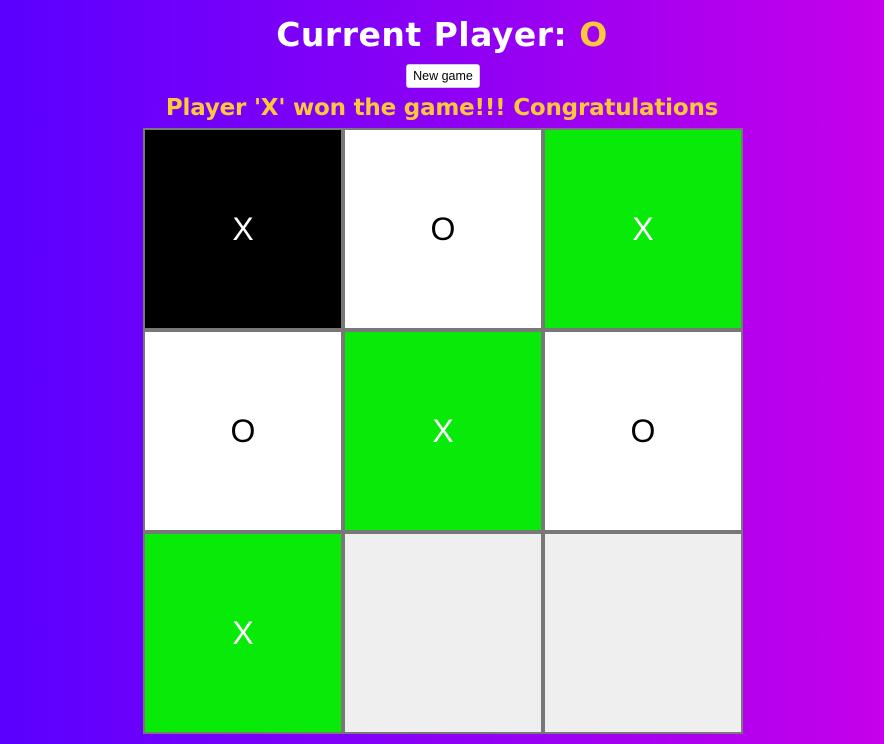 Image resolution: width=884 pixels, height=744 pixels. I want to click on board-cell-1: X, so click(243, 229).